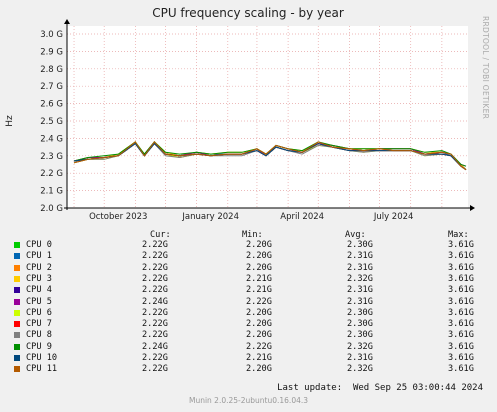  What do you see at coordinates (39, 312) in the screenshot?
I see `legend-name: CPU 6` at bounding box center [39, 312].